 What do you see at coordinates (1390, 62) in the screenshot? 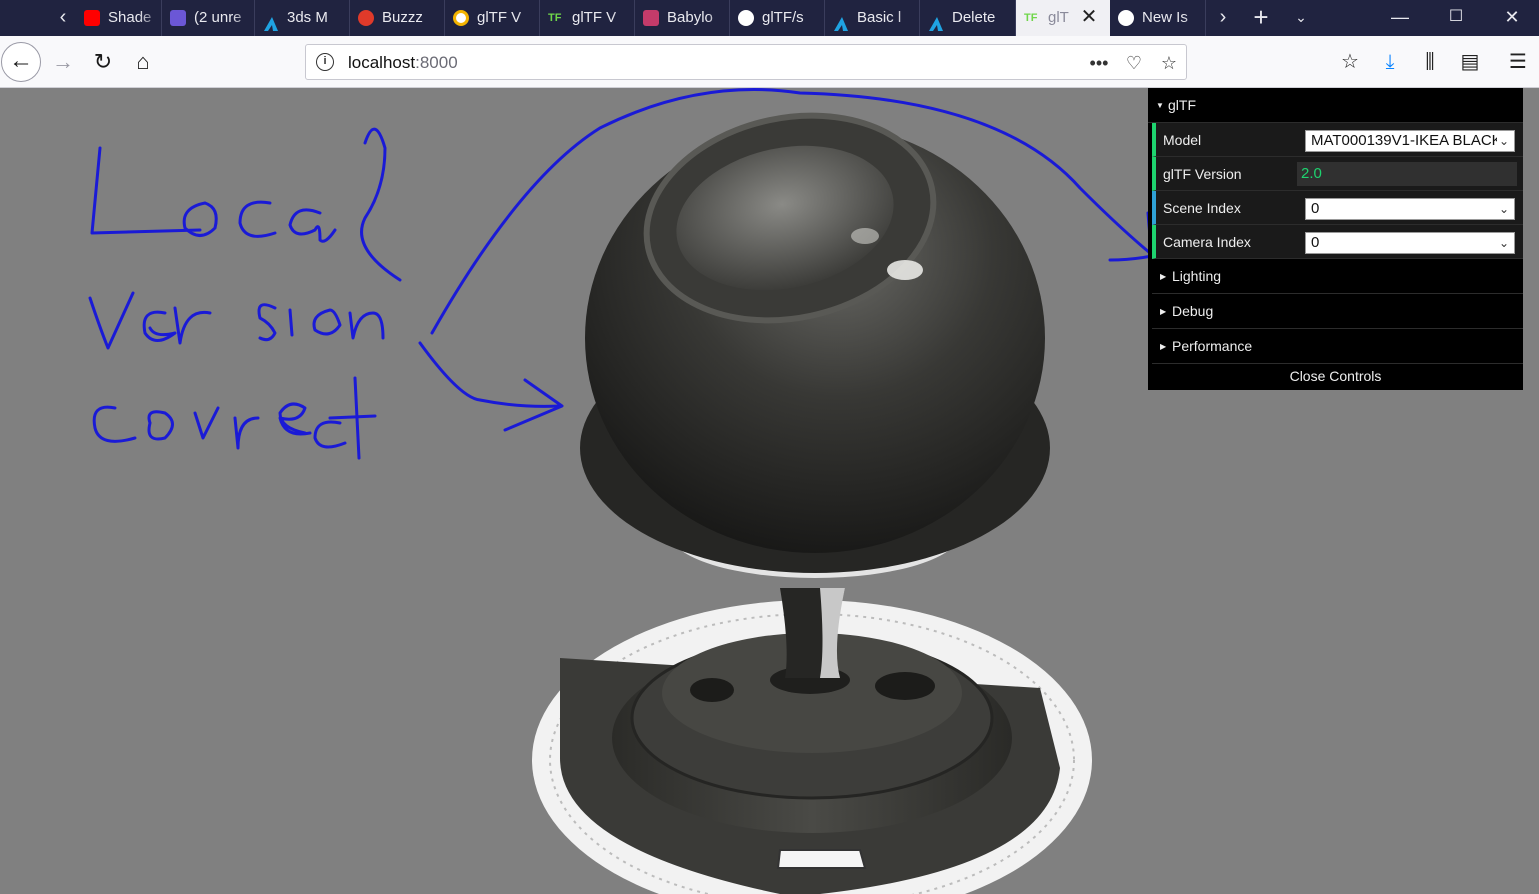
I see `downloads-icon: ⤓` at bounding box center [1390, 62].